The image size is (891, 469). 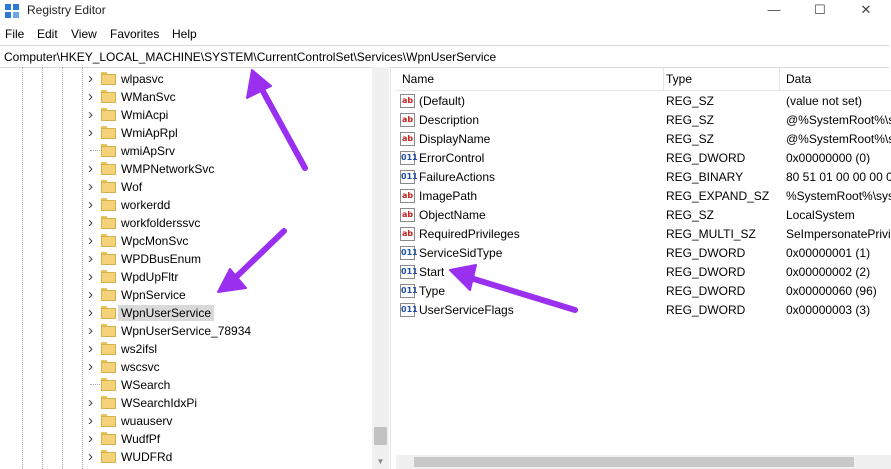 I want to click on tree-item-label: WManSvc, so click(x=148, y=97).